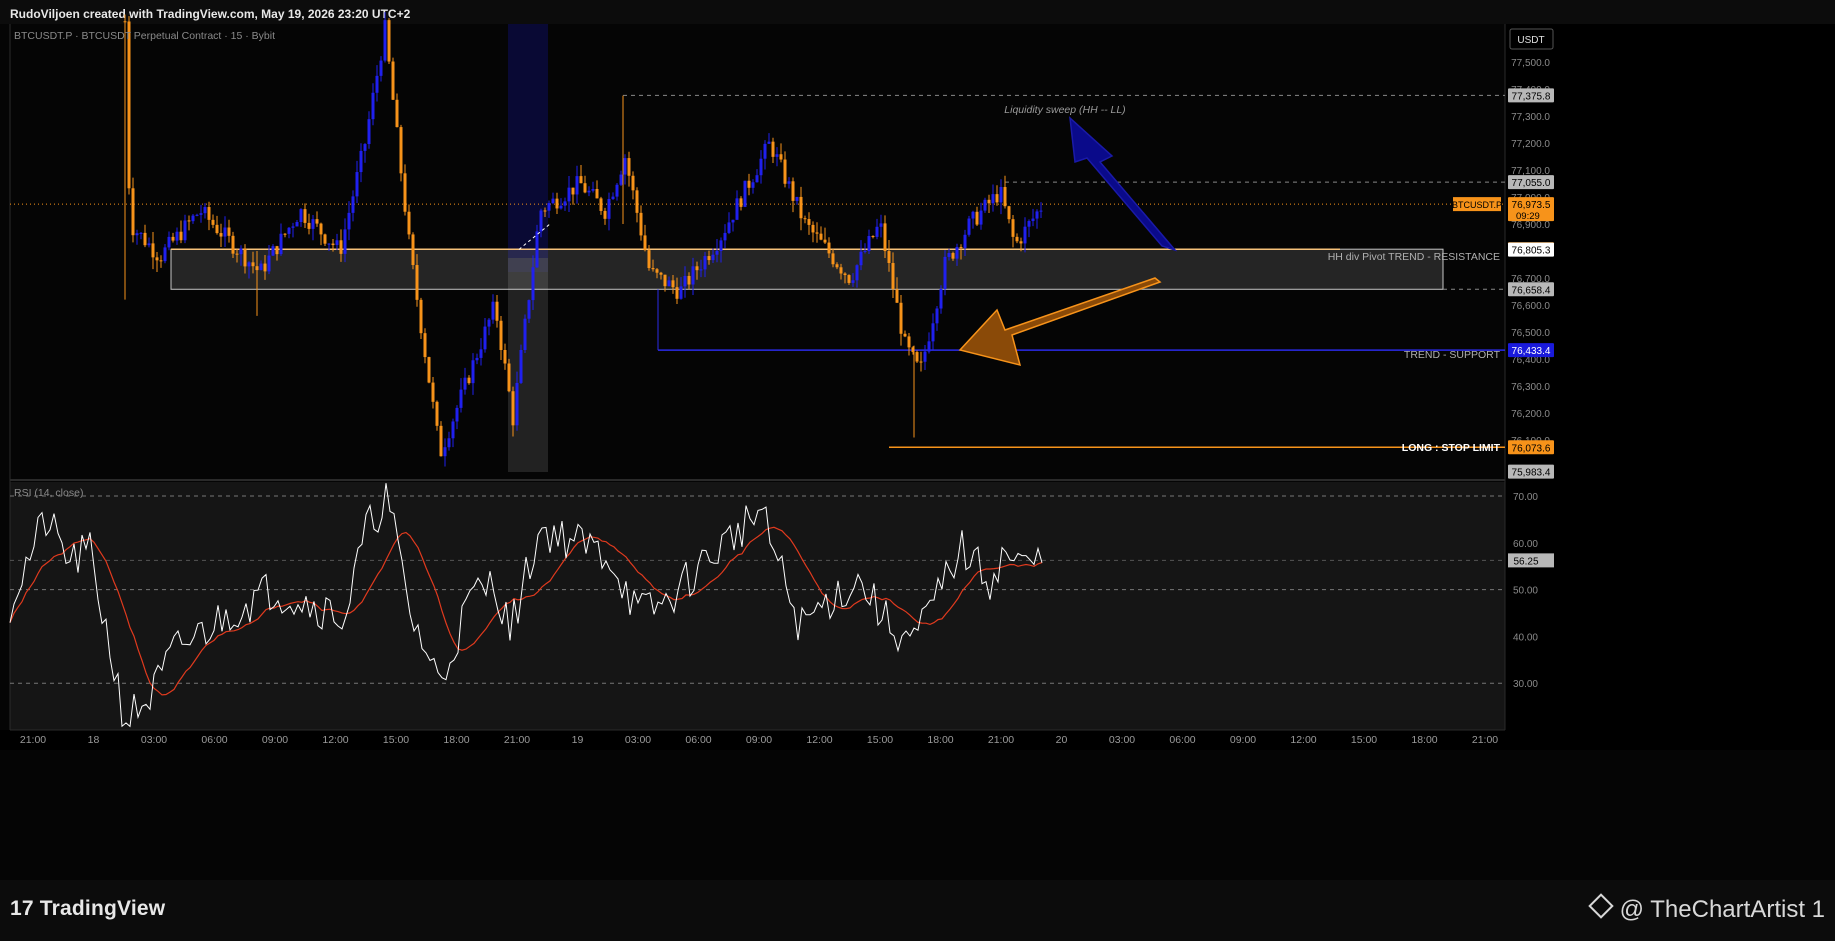 The image size is (1835, 941). What do you see at coordinates (1706, 908) in the screenshot?
I see `author-credit: @ TheChartArtist 1` at bounding box center [1706, 908].